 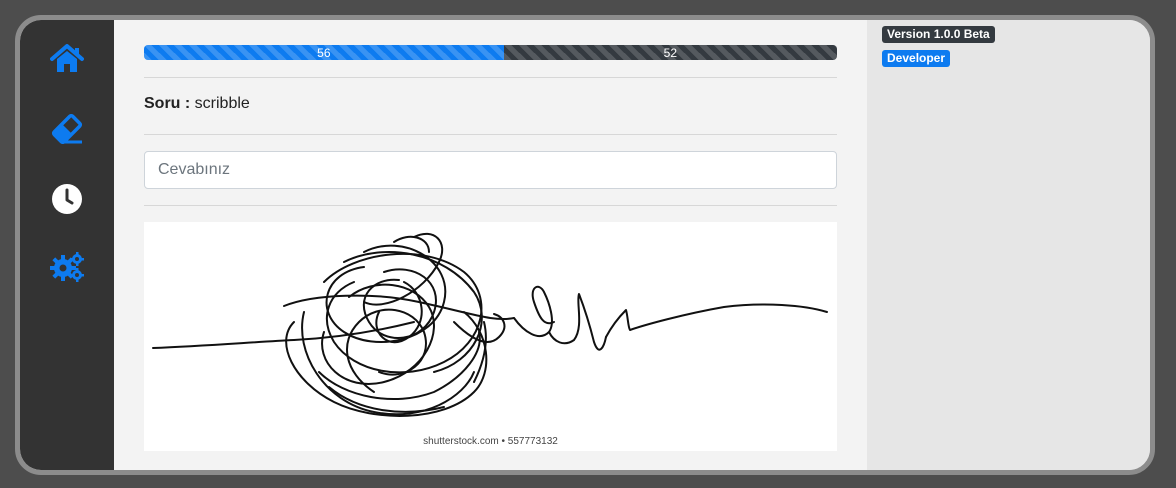 What do you see at coordinates (67, 245) in the screenshot?
I see `sidebar` at bounding box center [67, 245].